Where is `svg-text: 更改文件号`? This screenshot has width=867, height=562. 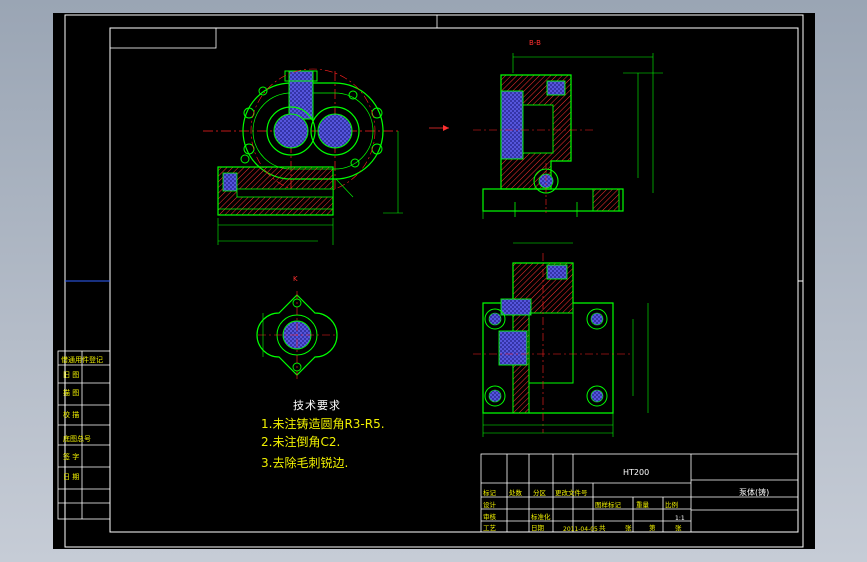 svg-text: 更改文件号 is located at coordinates (571, 492).